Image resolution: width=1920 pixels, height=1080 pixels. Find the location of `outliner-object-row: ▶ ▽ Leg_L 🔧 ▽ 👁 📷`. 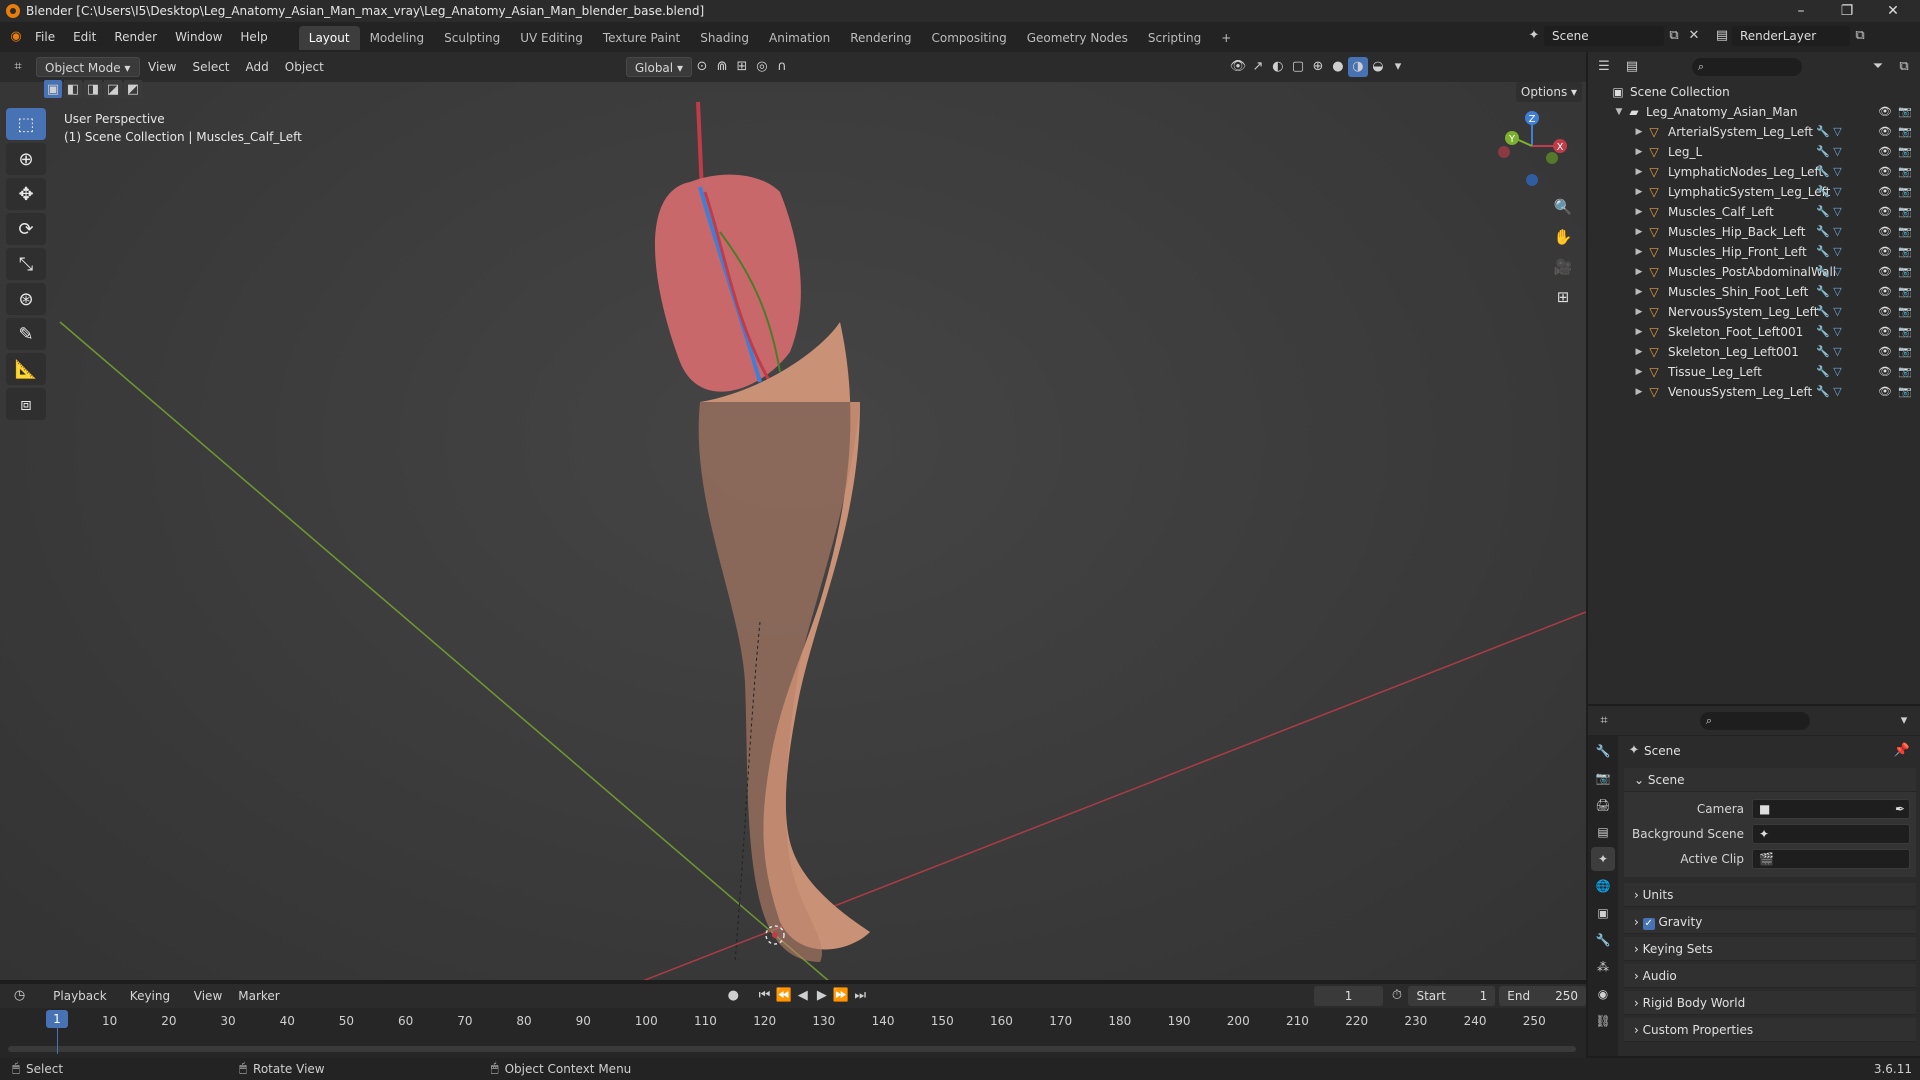

outliner-object-row: ▶ ▽ Leg_L 🔧 ▽ 👁 📷 is located at coordinates (1754, 152).